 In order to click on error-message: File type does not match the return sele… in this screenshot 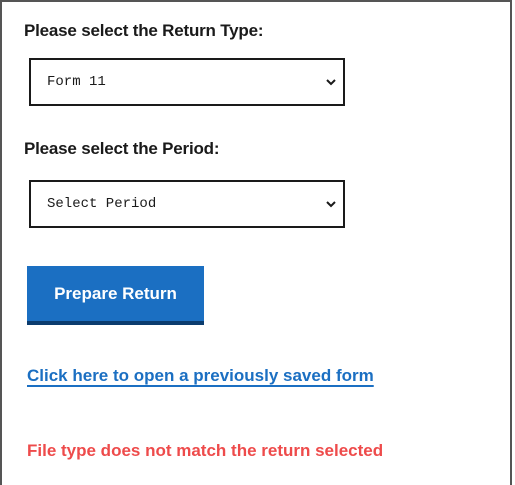, I will do `click(205, 450)`.